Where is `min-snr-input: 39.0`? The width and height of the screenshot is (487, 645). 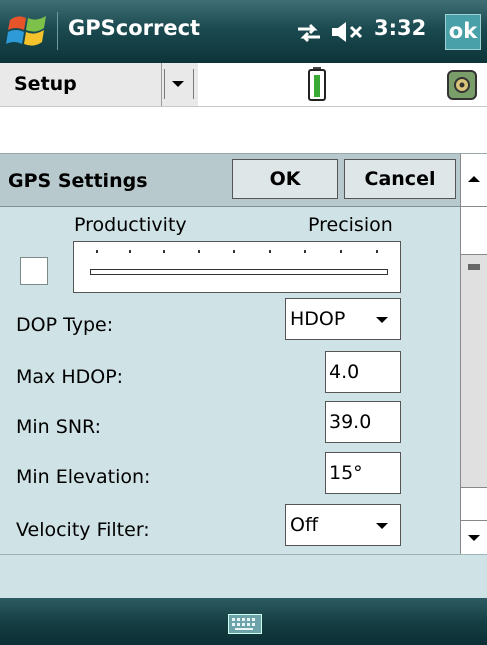
min-snr-input: 39.0 is located at coordinates (363, 422).